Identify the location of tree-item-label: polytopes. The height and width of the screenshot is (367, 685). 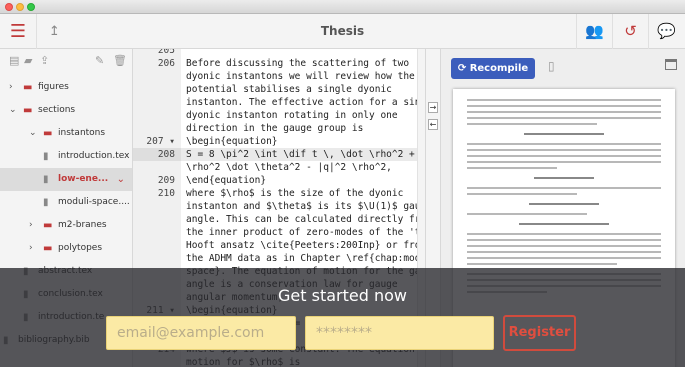
(80, 248).